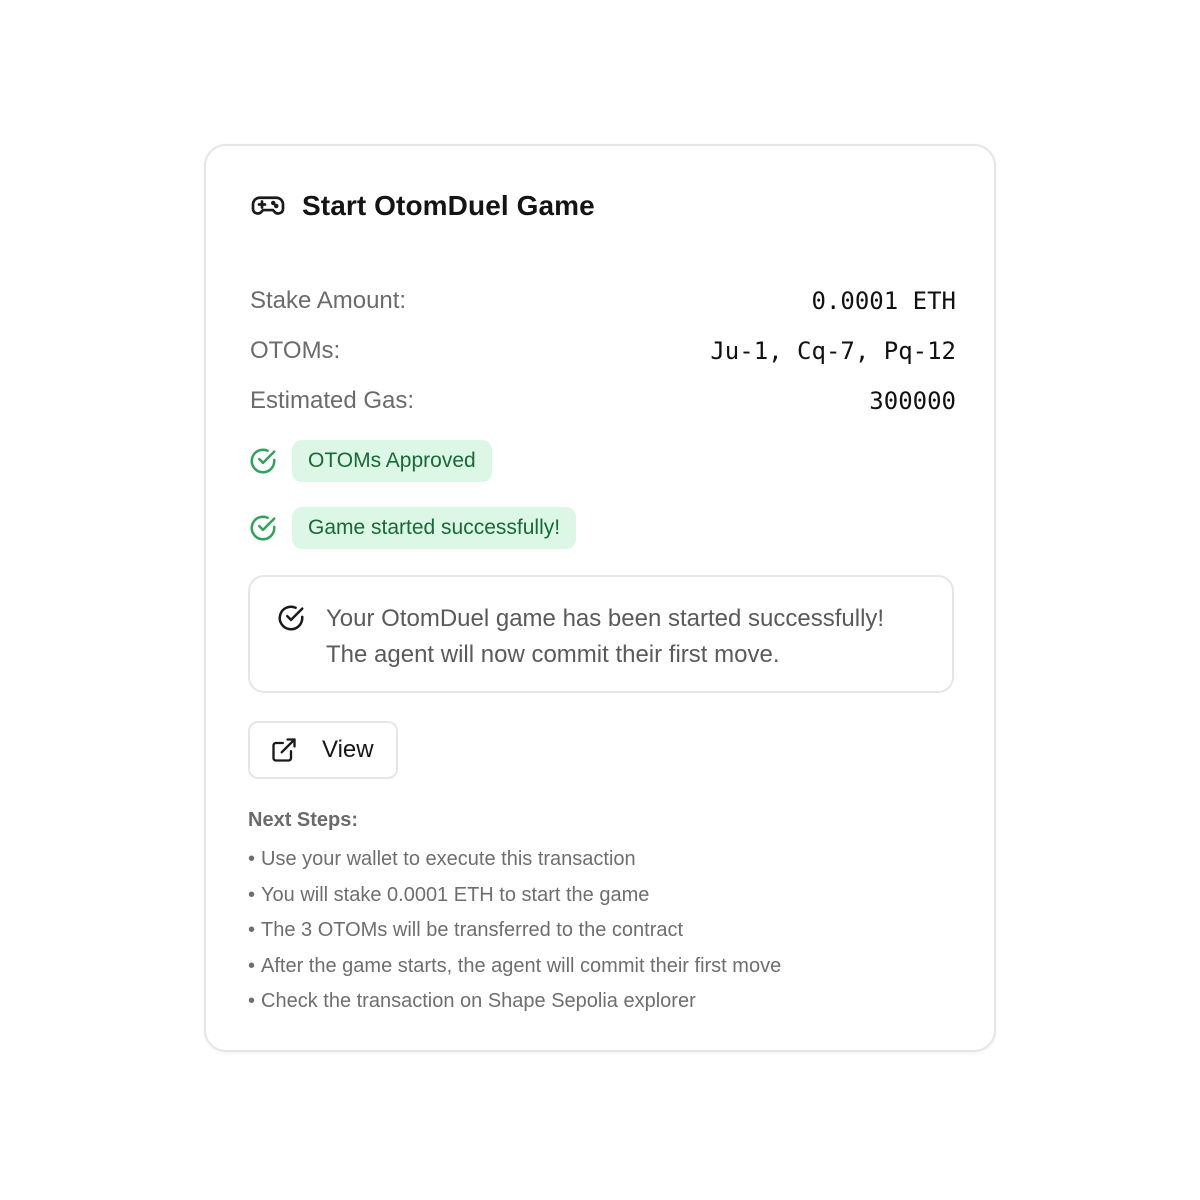 Image resolution: width=1200 pixels, height=1200 pixels. I want to click on stake-amount-value: 0.0001 ETH, so click(884, 301).